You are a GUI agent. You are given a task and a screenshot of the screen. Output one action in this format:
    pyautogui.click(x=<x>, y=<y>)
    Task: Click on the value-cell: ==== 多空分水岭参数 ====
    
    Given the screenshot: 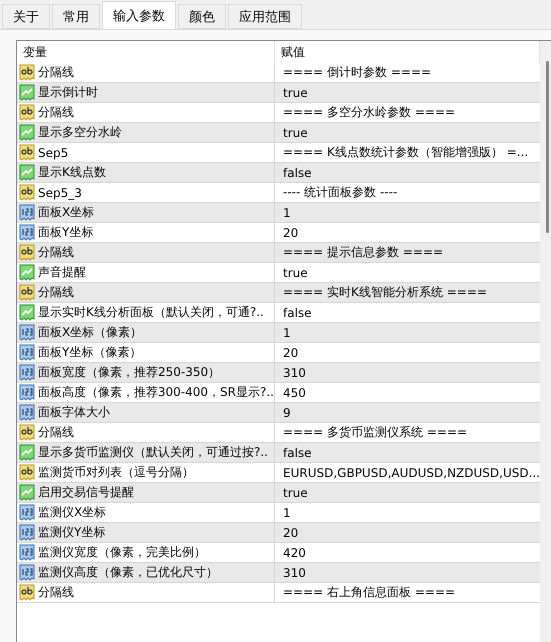 What is the action you would take?
    pyautogui.click(x=407, y=112)
    